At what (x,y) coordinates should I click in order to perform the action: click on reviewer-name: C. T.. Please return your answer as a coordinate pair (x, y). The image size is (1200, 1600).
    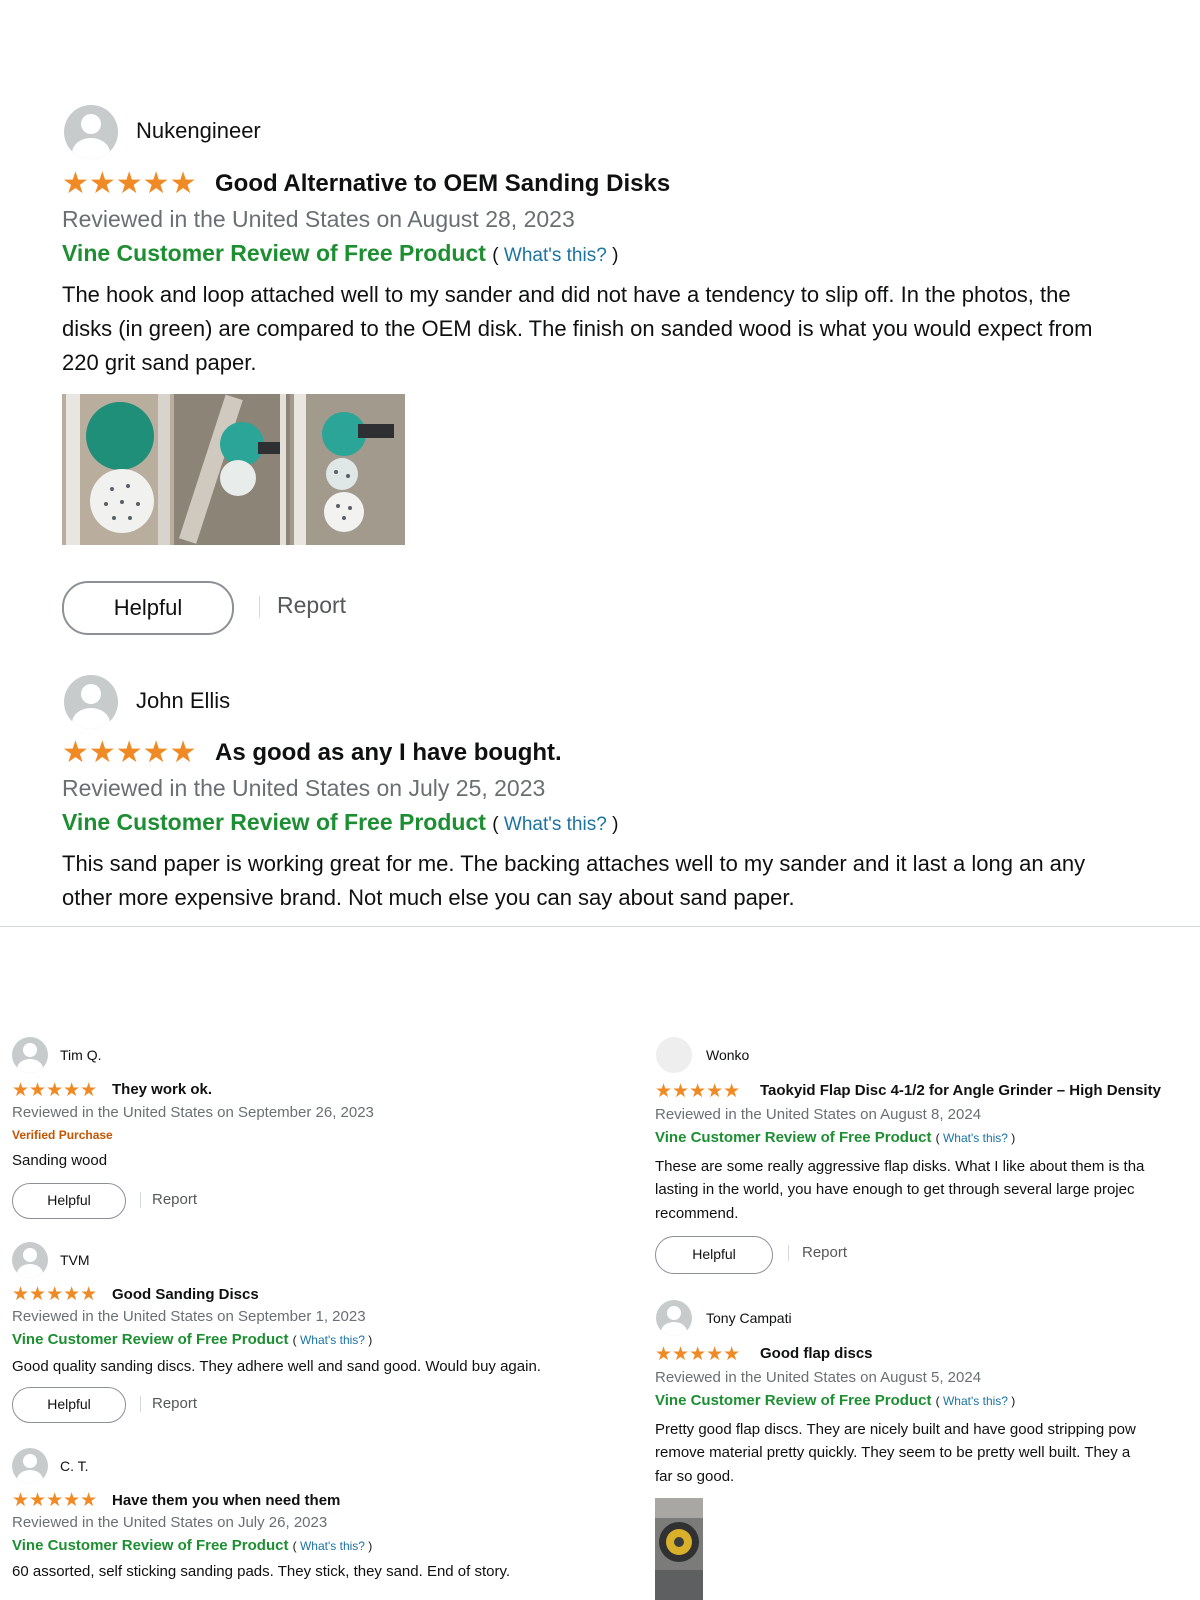
    Looking at the image, I should click on (74, 1466).